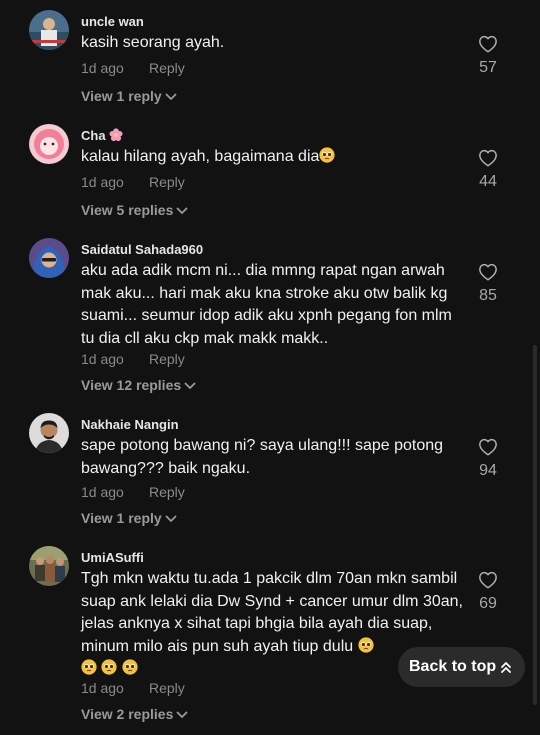 The image size is (540, 735). What do you see at coordinates (116, 135) in the screenshot?
I see `cherry-blossom-emoji` at bounding box center [116, 135].